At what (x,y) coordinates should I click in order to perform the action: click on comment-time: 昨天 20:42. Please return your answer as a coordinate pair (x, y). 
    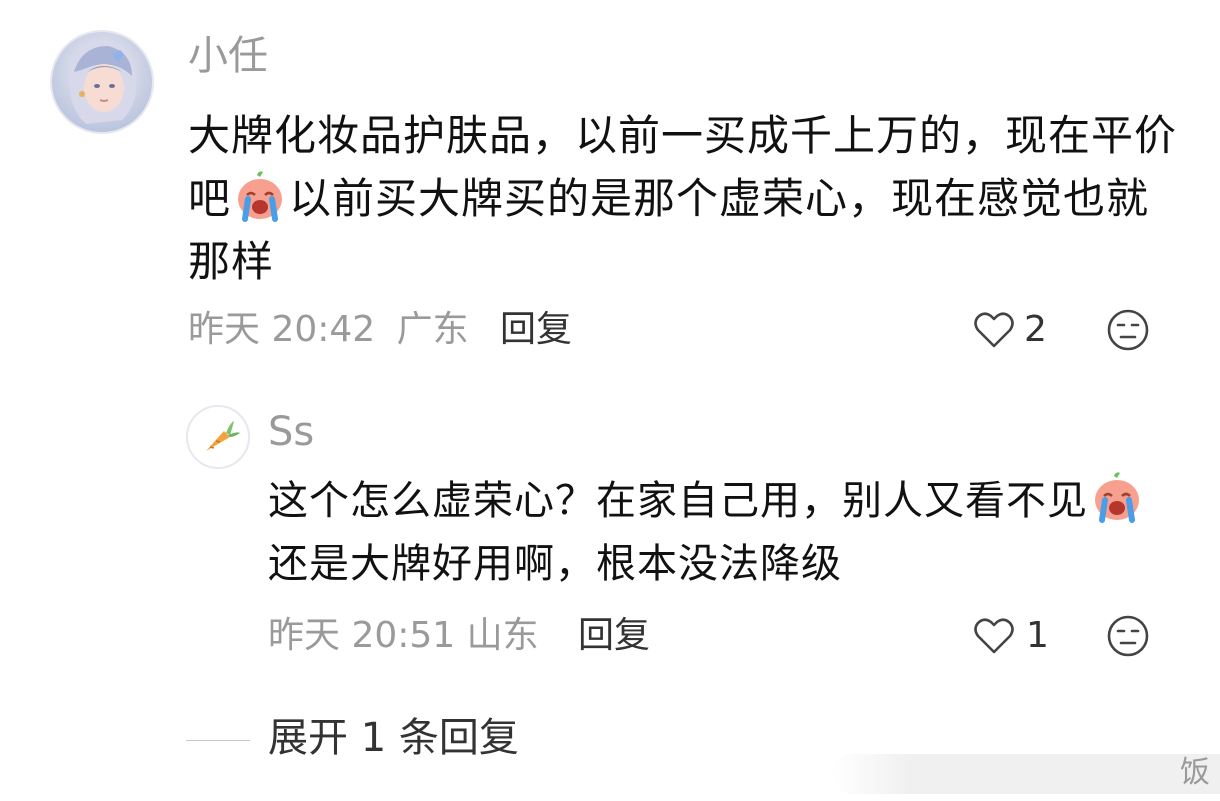
    Looking at the image, I should click on (282, 329).